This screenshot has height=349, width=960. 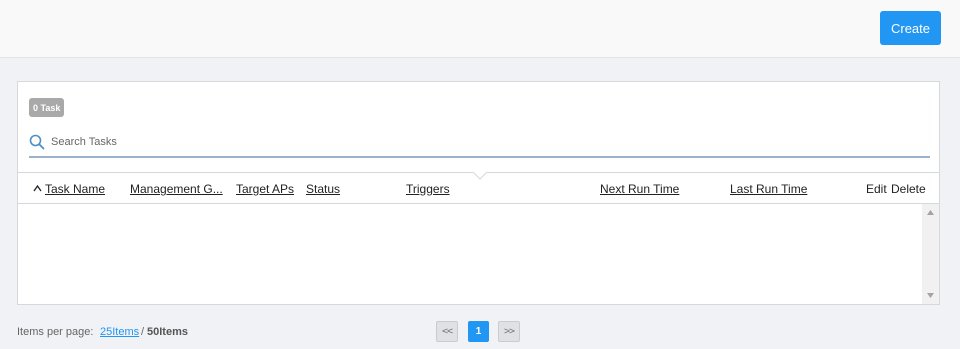 I want to click on column-delete: Delete, so click(x=908, y=189).